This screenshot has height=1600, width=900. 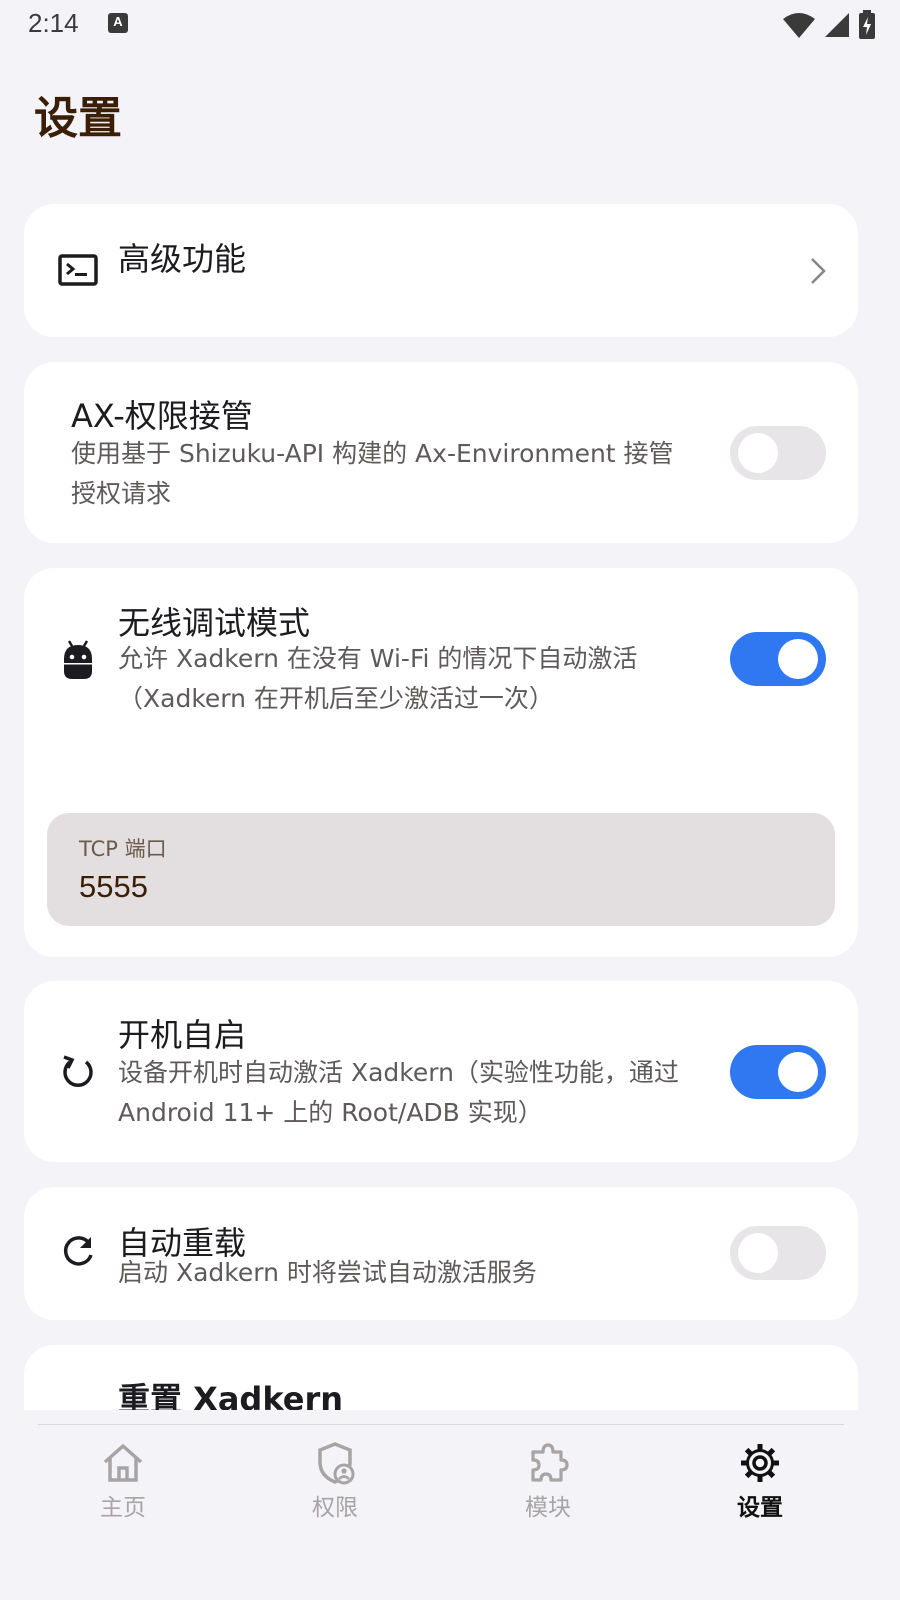 I want to click on status-bar: 2:14 A, so click(x=450, y=25).